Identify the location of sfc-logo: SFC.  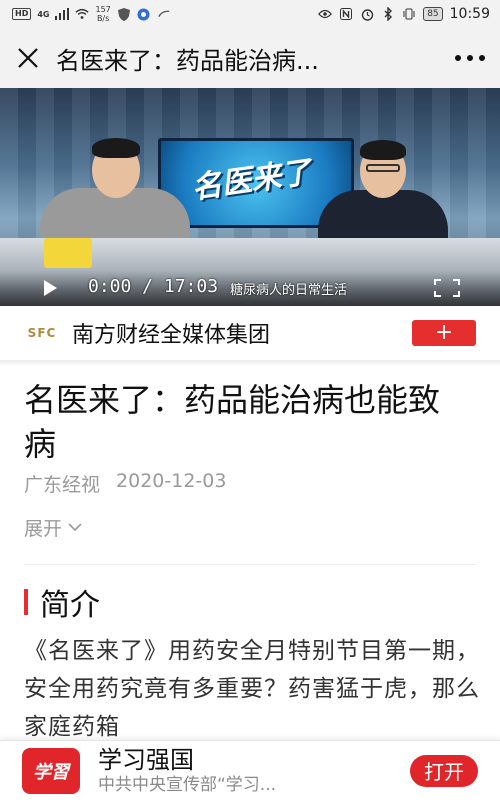
(42, 333).